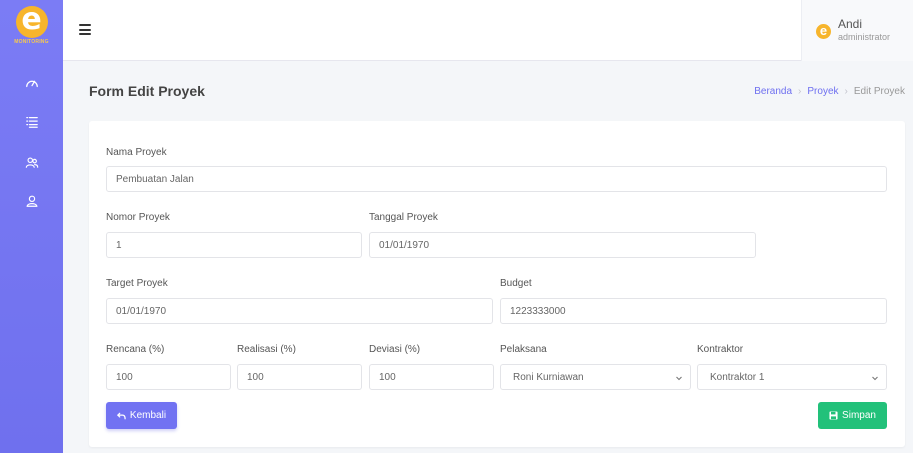 This screenshot has height=453, width=913. I want to click on tanggal-proyek-input, so click(562, 245).